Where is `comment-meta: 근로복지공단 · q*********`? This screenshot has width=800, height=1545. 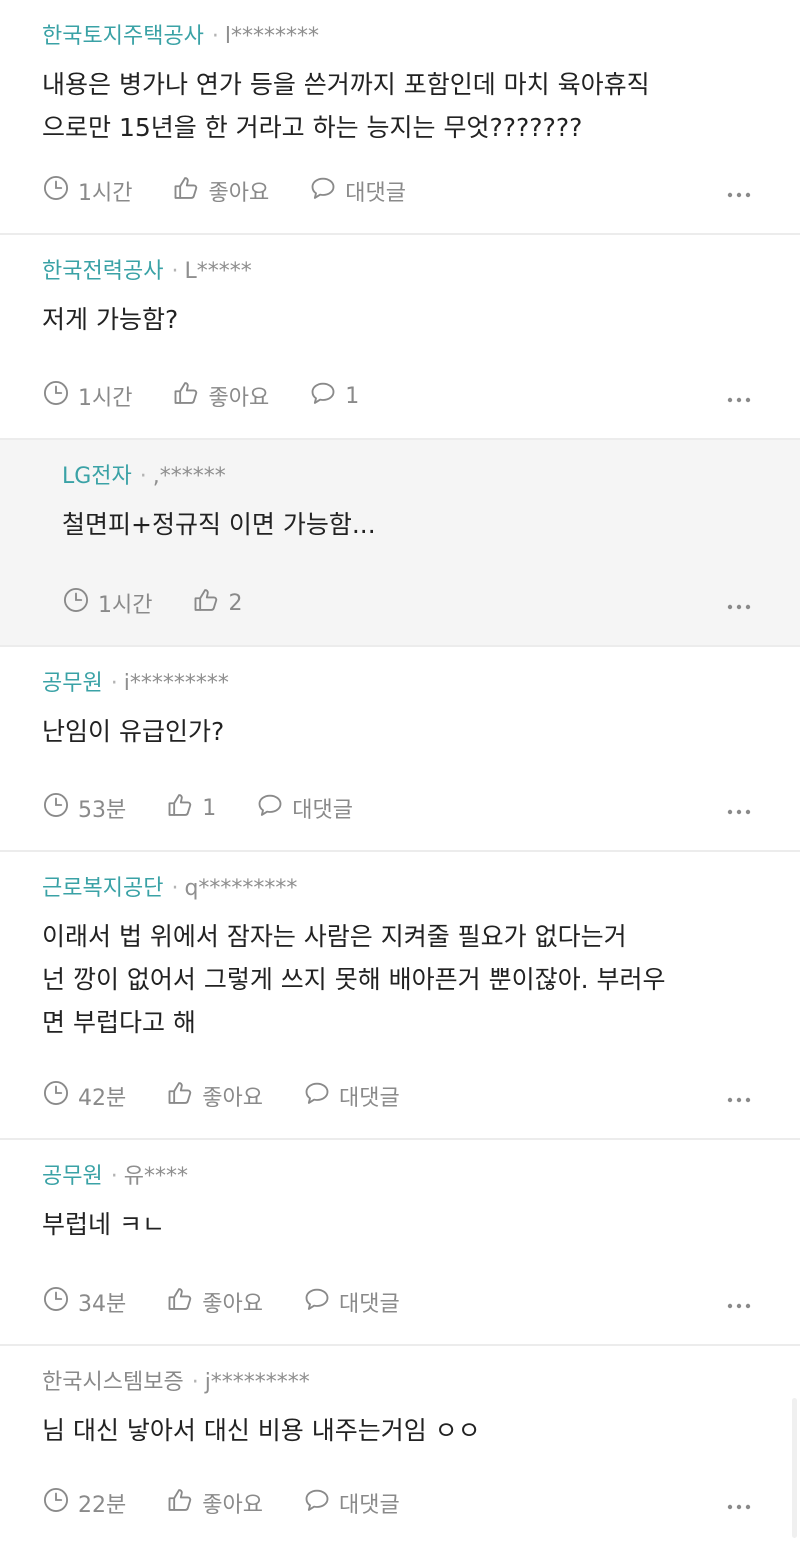
comment-meta: 근로복지공단 · q********* is located at coordinates (397, 889).